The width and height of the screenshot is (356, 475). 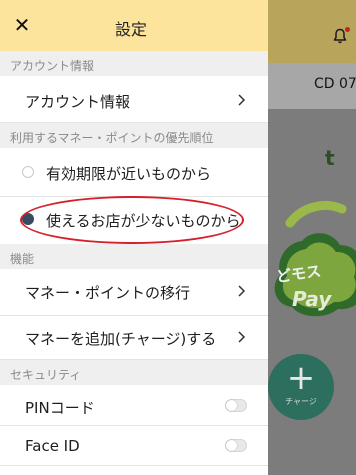 I want to click on pin-row: PINコード, so click(x=134, y=405).